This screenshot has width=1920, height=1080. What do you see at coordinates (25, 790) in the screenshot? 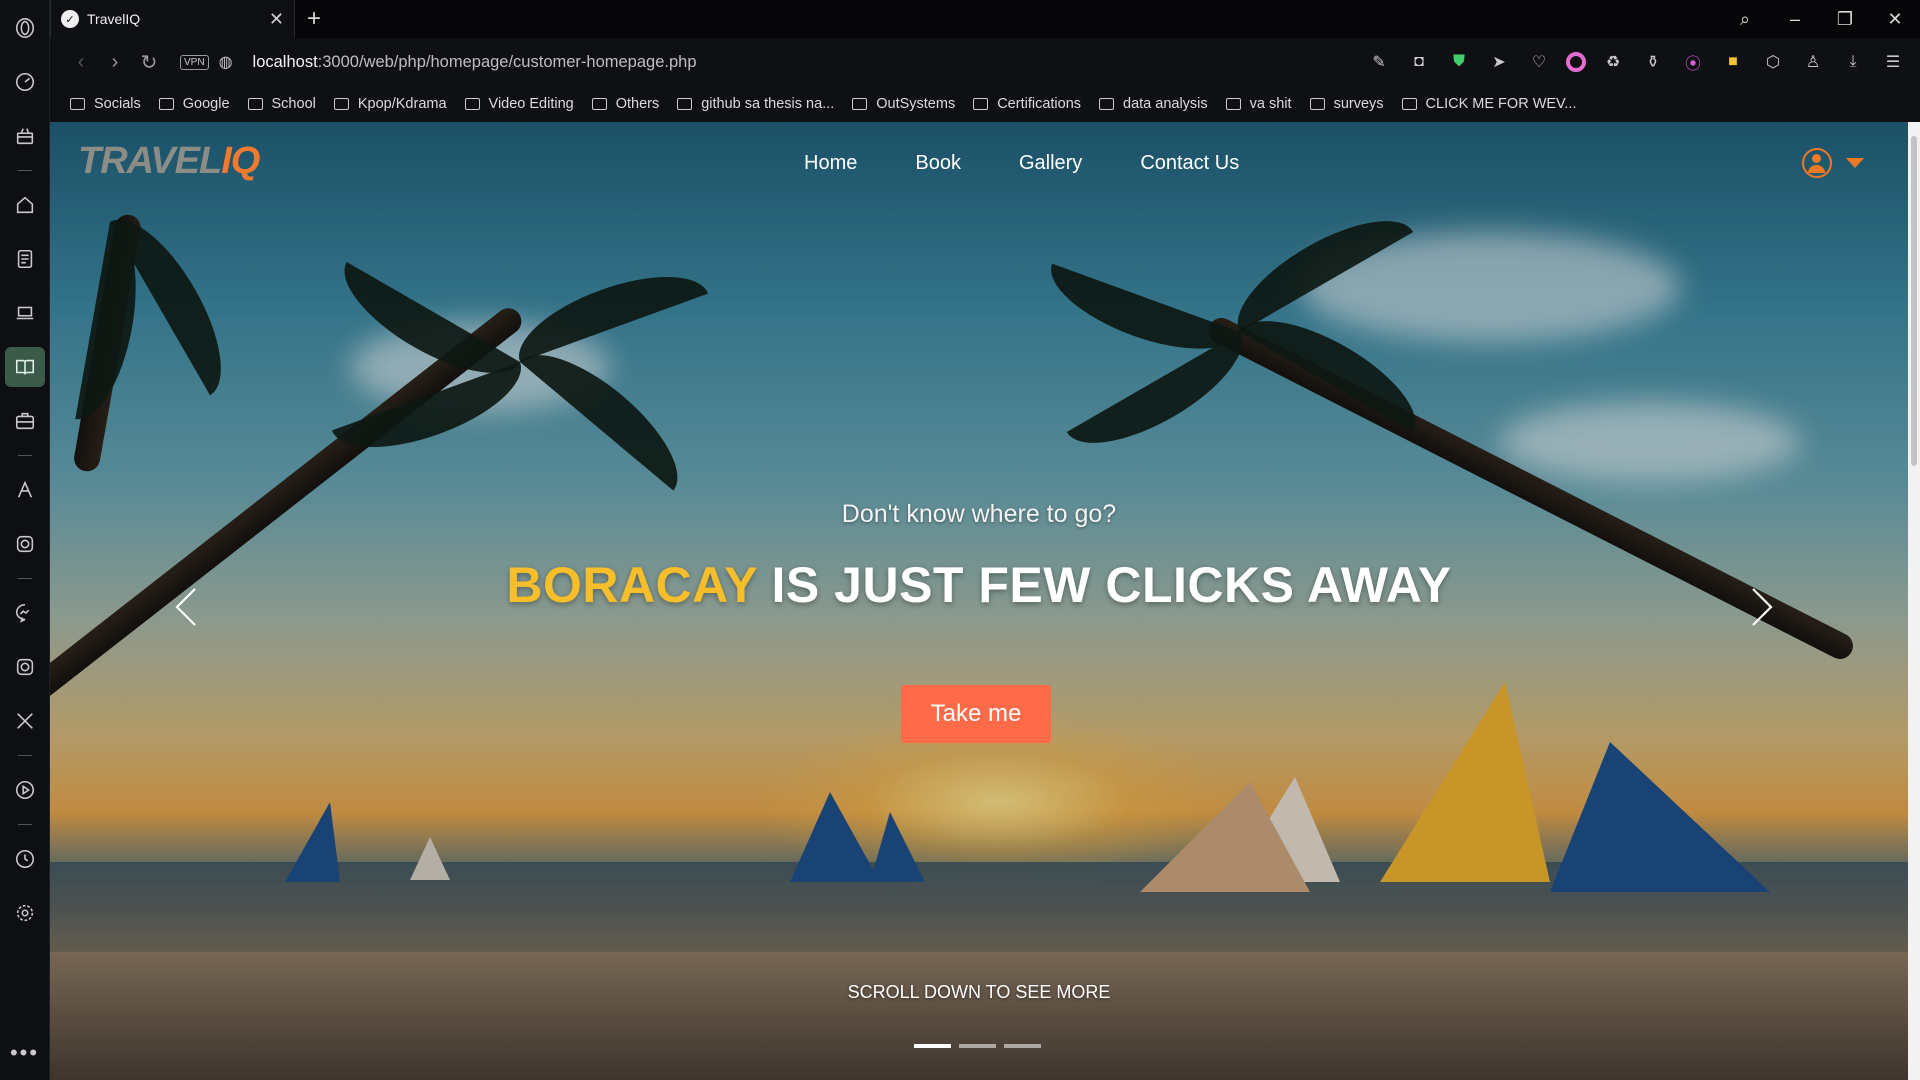
I see `player-icon` at bounding box center [25, 790].